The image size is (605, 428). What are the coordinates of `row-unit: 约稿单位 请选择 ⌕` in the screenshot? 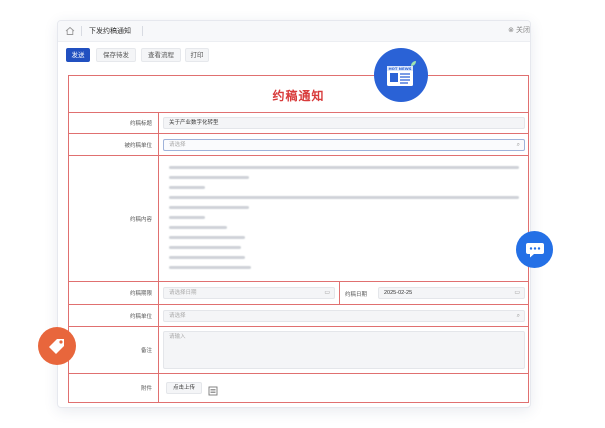 It's located at (298, 316).